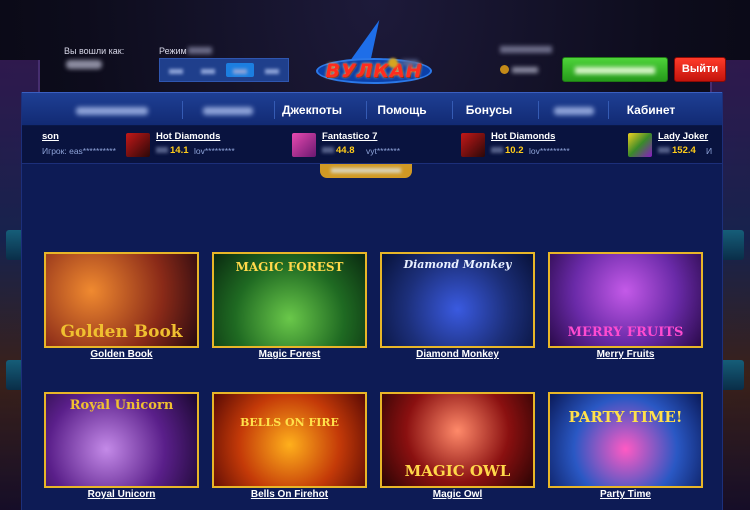 This screenshot has width=750, height=510. What do you see at coordinates (683, 136) in the screenshot?
I see `ticker-game-name: Lady Joker` at bounding box center [683, 136].